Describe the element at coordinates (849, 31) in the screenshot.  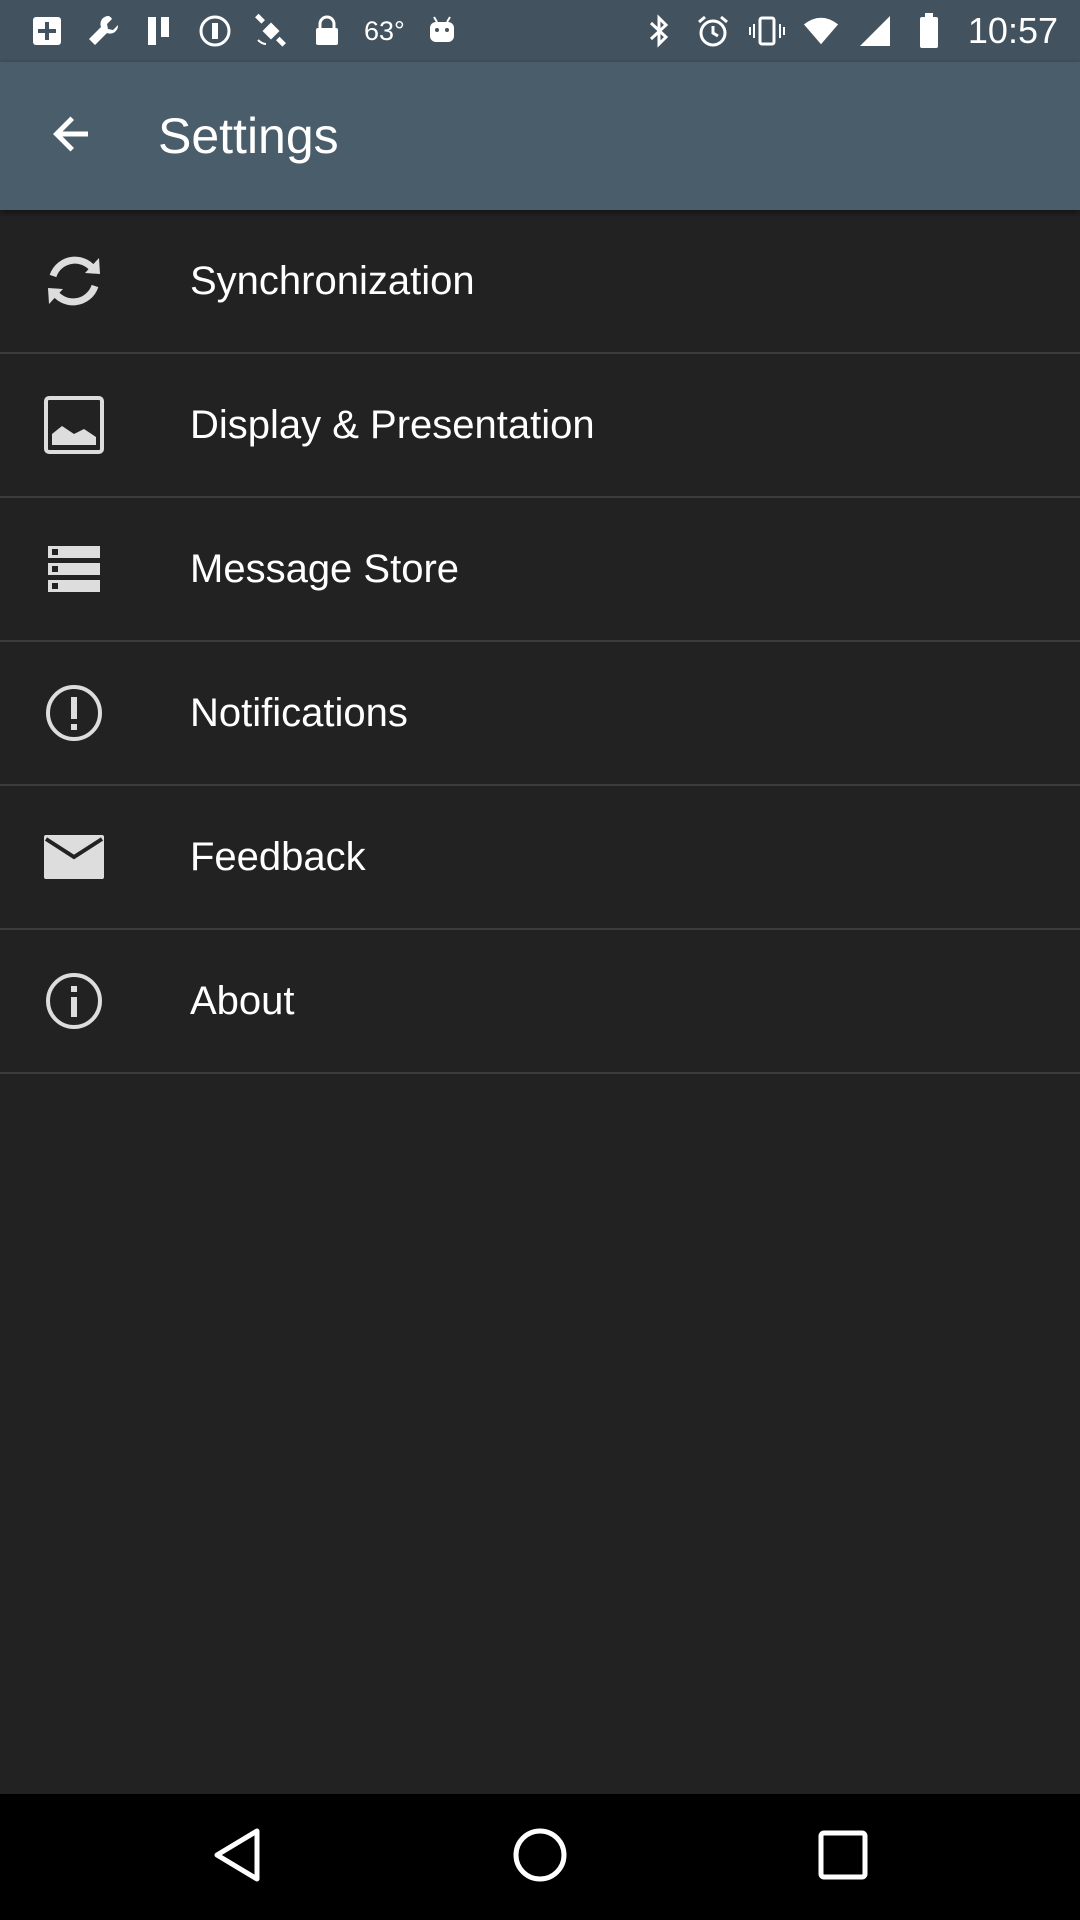
I see `status-bar-right: 10:57` at that location.